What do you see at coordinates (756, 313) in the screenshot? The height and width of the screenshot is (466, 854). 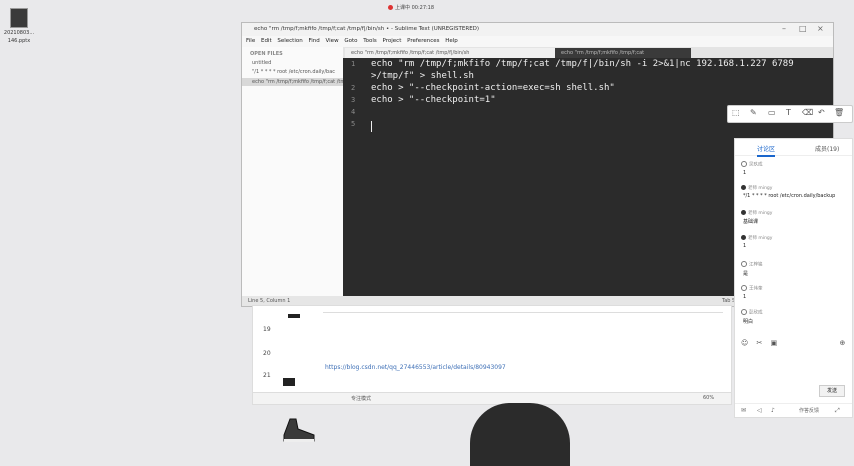 I see `message-sender: 彭欣成` at bounding box center [756, 313].